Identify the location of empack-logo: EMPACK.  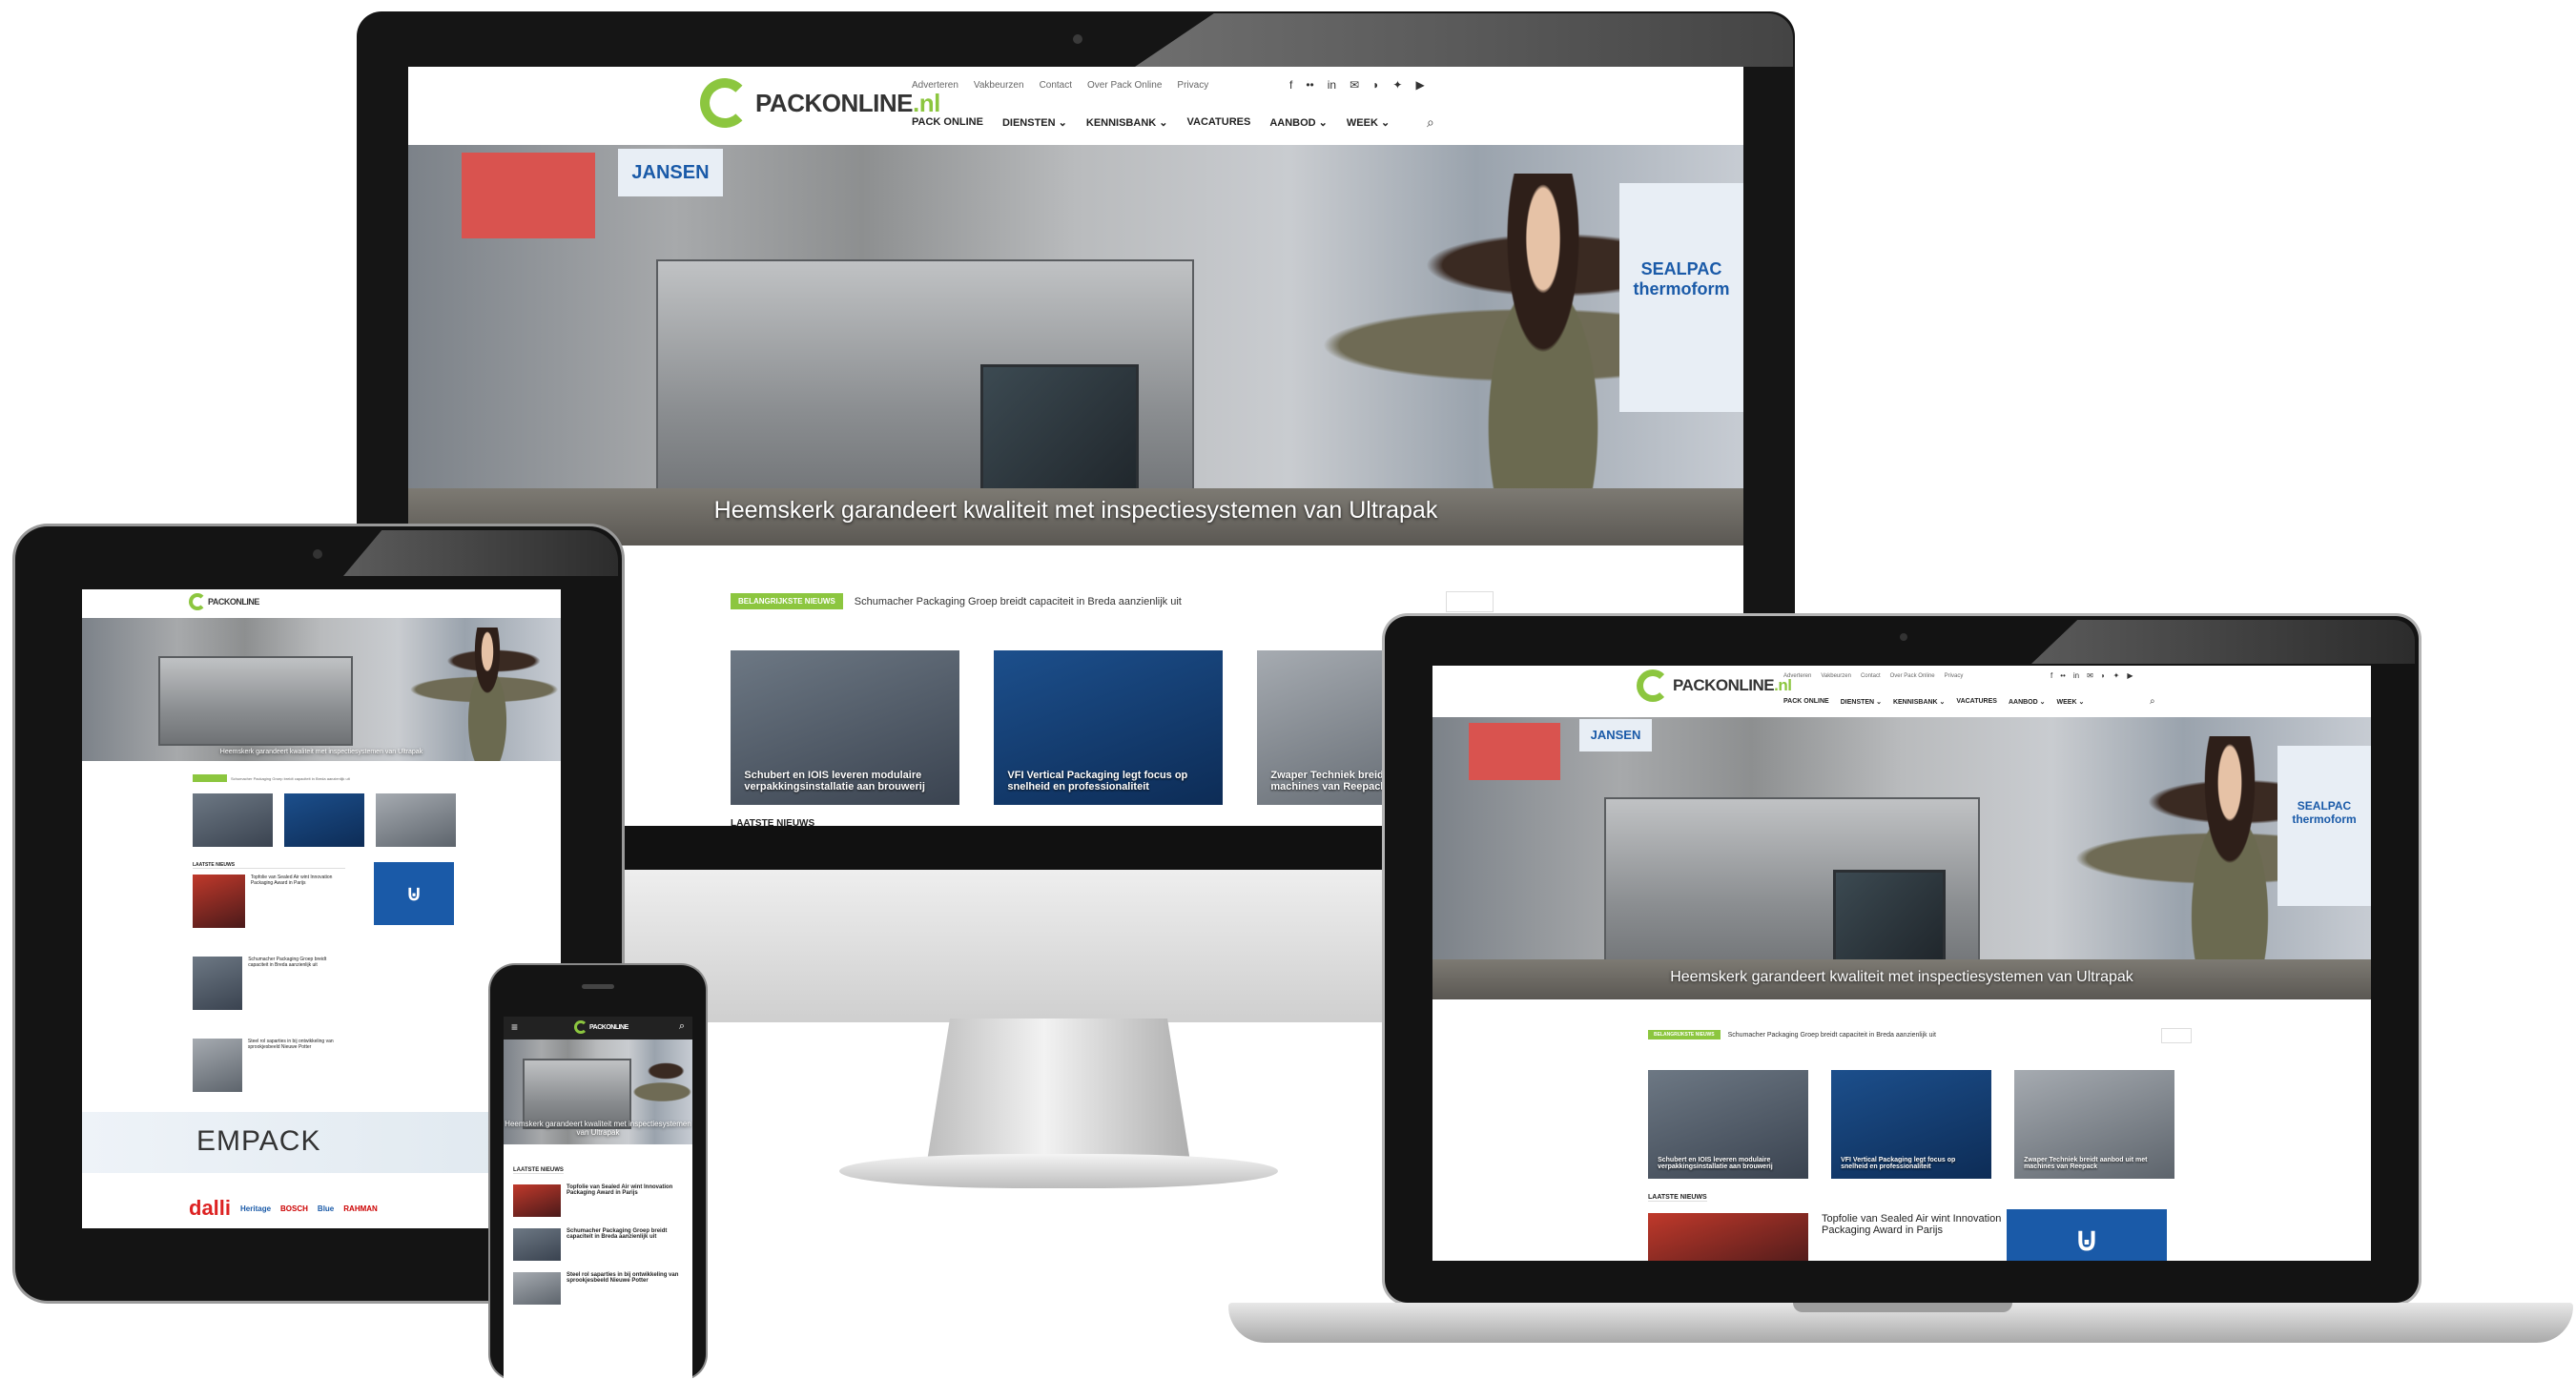
(258, 1141).